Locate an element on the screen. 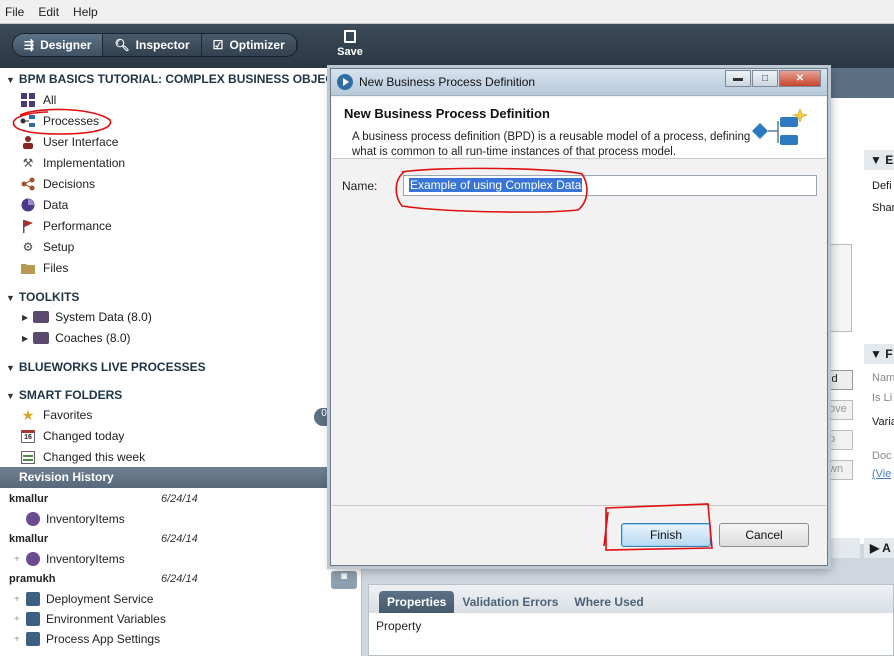  save-icon is located at coordinates (350, 36).